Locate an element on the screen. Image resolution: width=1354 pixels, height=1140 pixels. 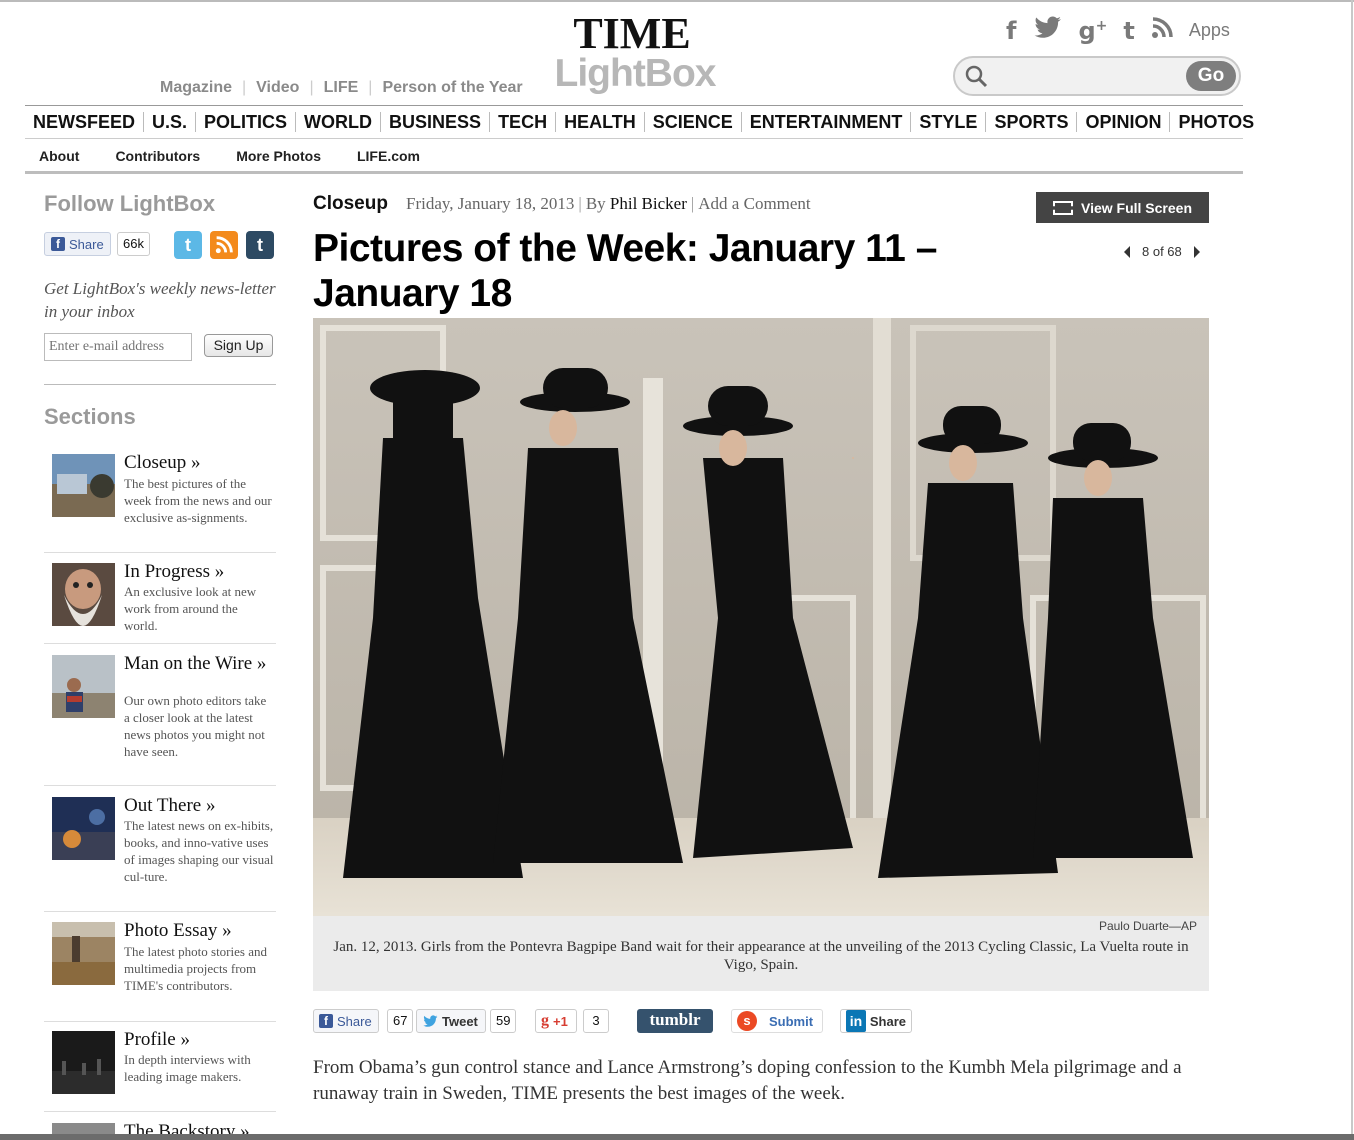
section-name: Profile » is located at coordinates (199, 1039).